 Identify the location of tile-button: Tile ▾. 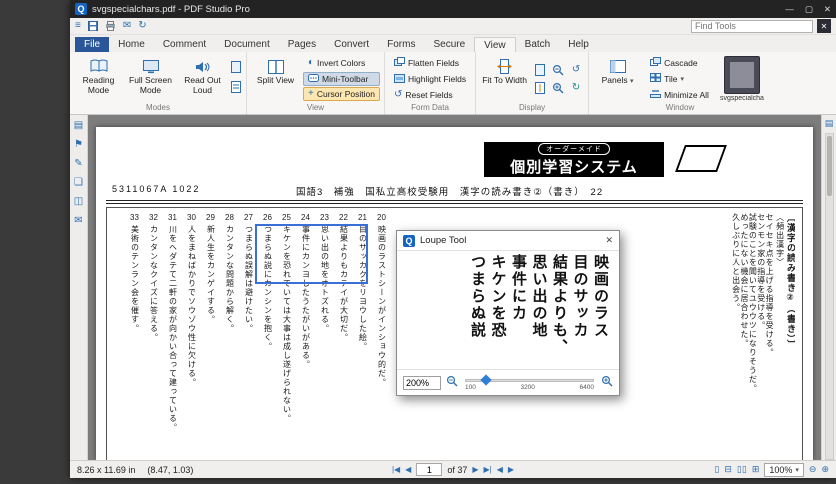
(679, 78).